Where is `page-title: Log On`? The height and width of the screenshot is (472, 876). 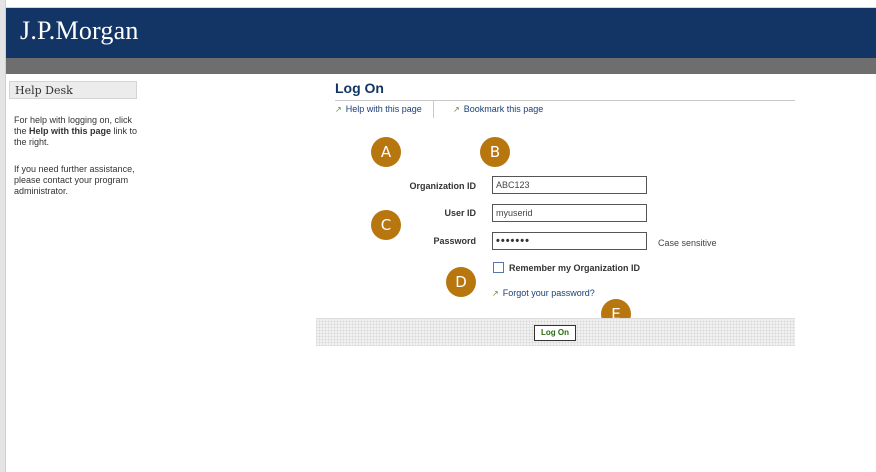
page-title: Log On is located at coordinates (359, 88).